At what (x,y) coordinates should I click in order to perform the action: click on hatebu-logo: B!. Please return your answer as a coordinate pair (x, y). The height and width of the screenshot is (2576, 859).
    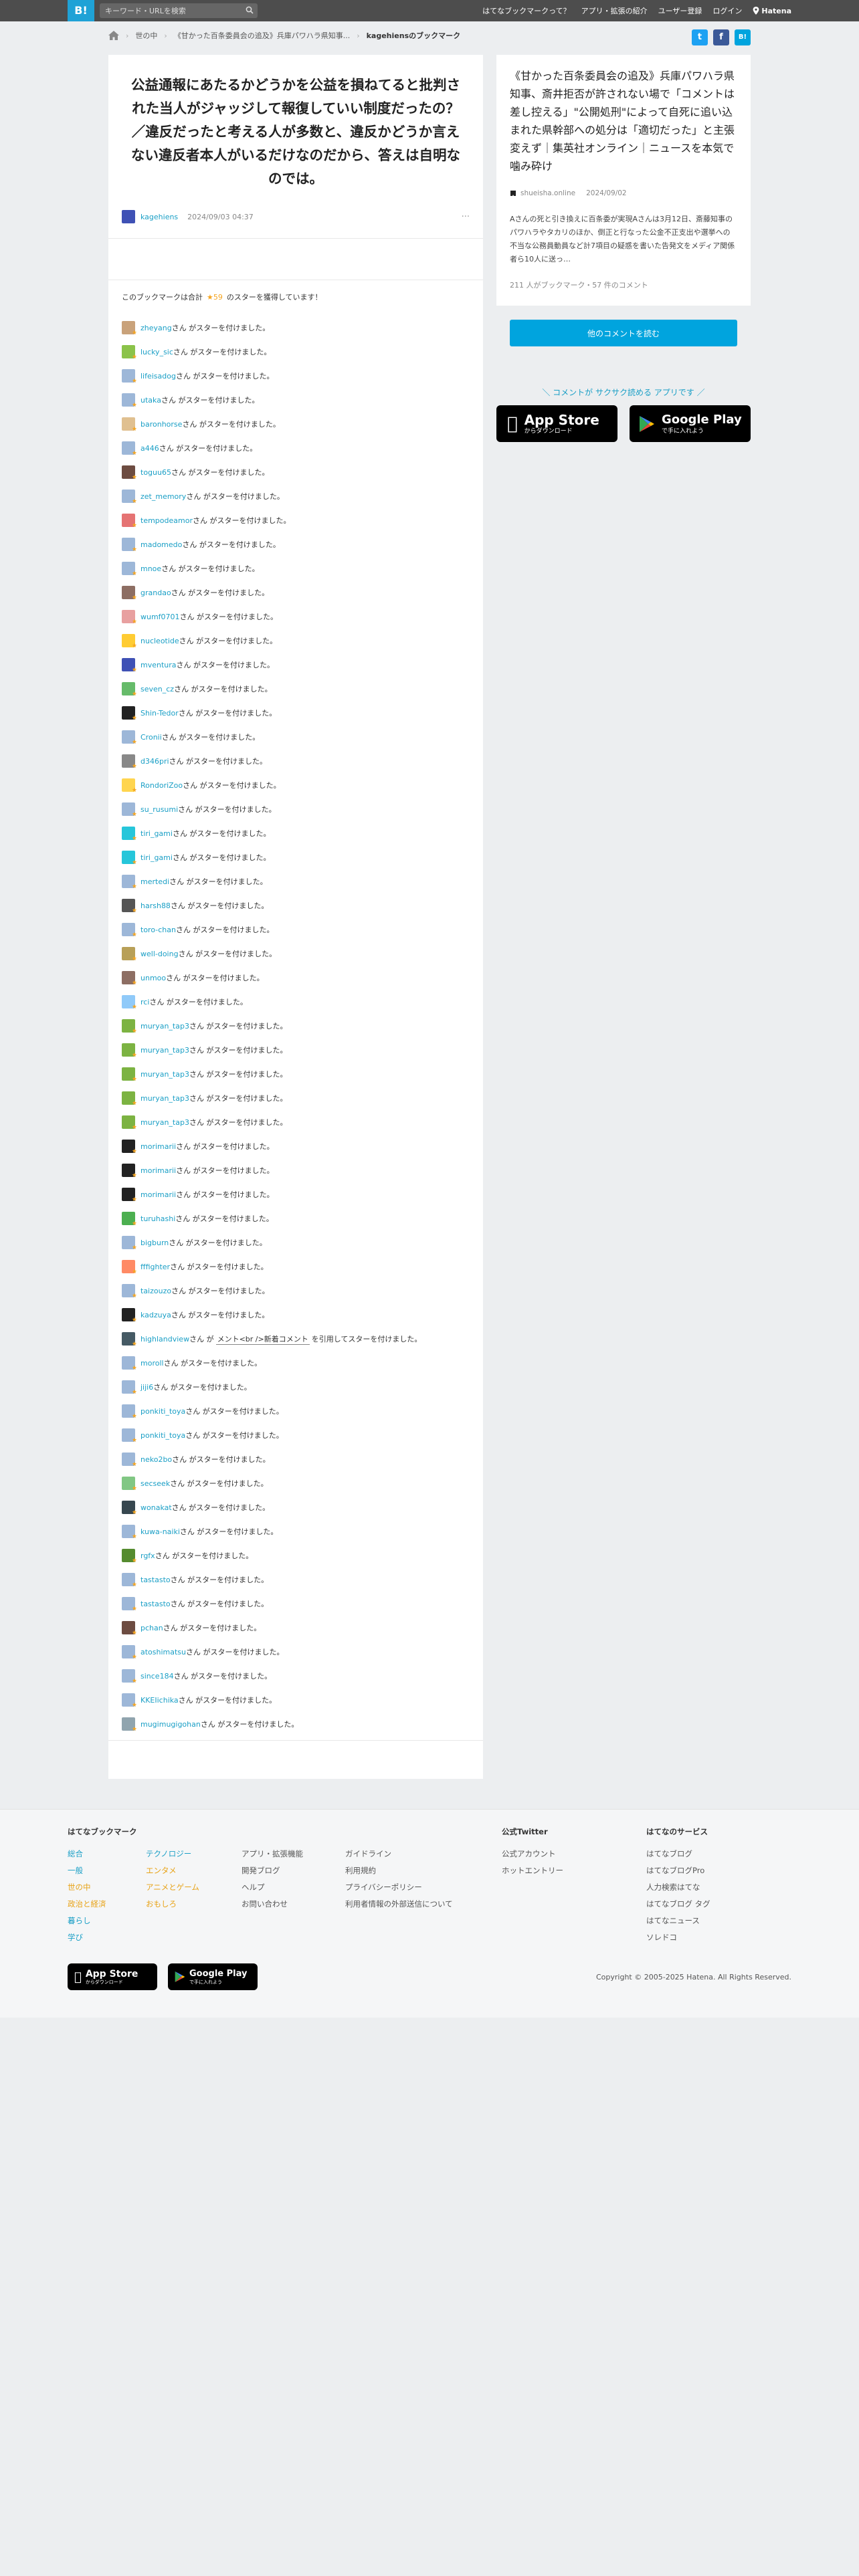
    Looking at the image, I should click on (81, 10).